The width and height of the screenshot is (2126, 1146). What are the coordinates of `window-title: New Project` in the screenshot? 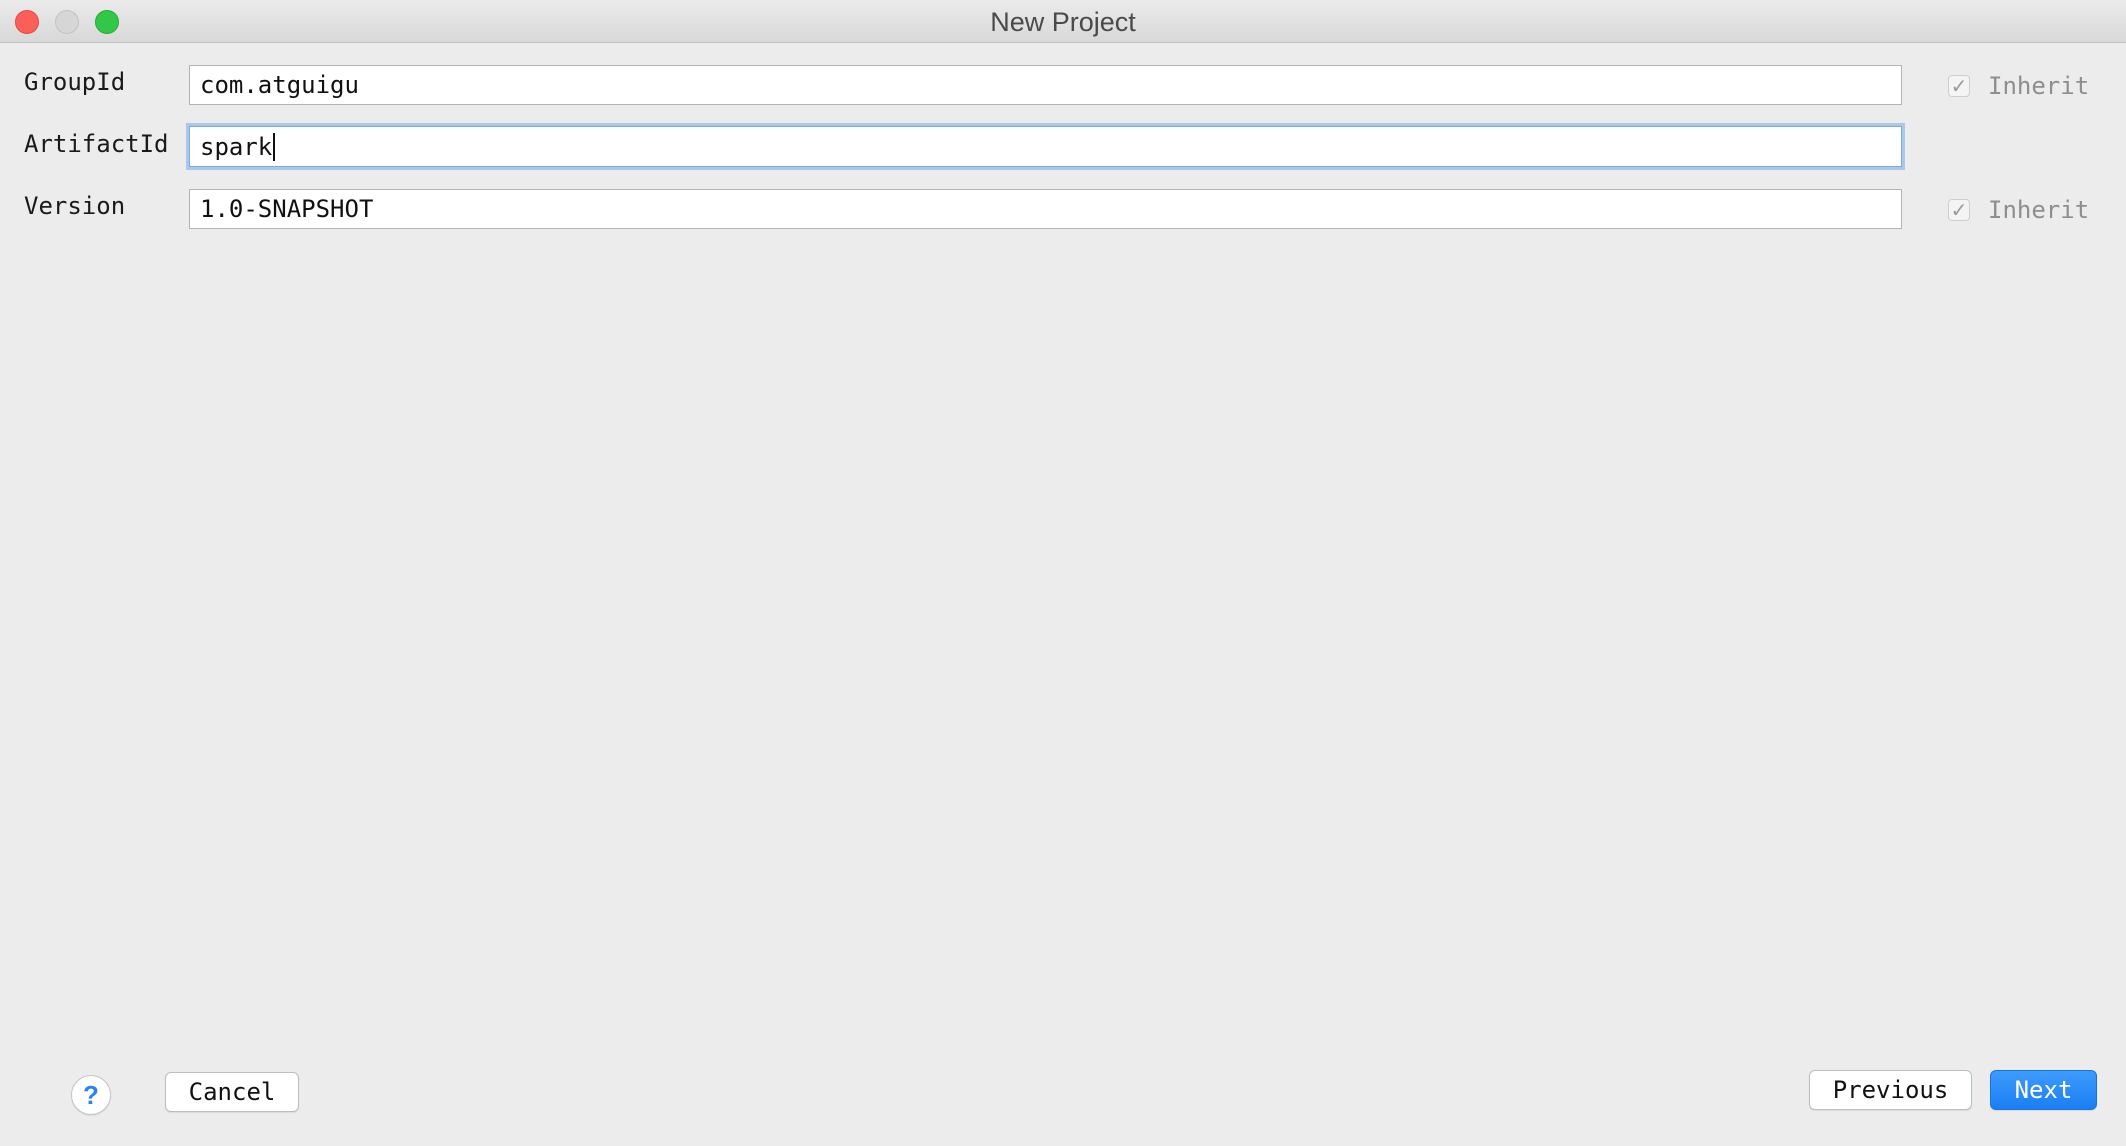 It's located at (1063, 22).